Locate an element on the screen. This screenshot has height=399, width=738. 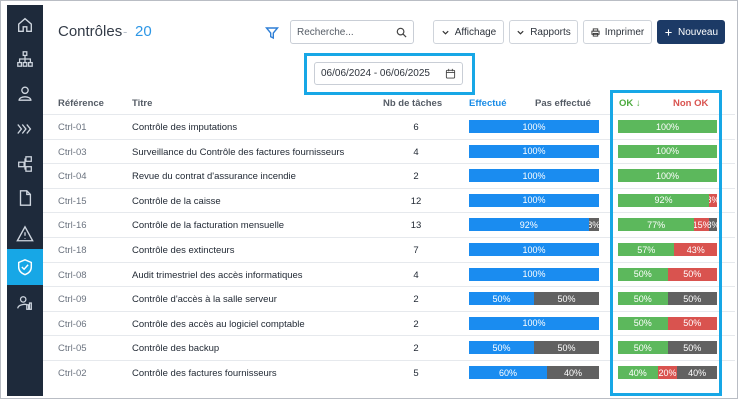
row-reference: Ctrl-16 is located at coordinates (72, 225).